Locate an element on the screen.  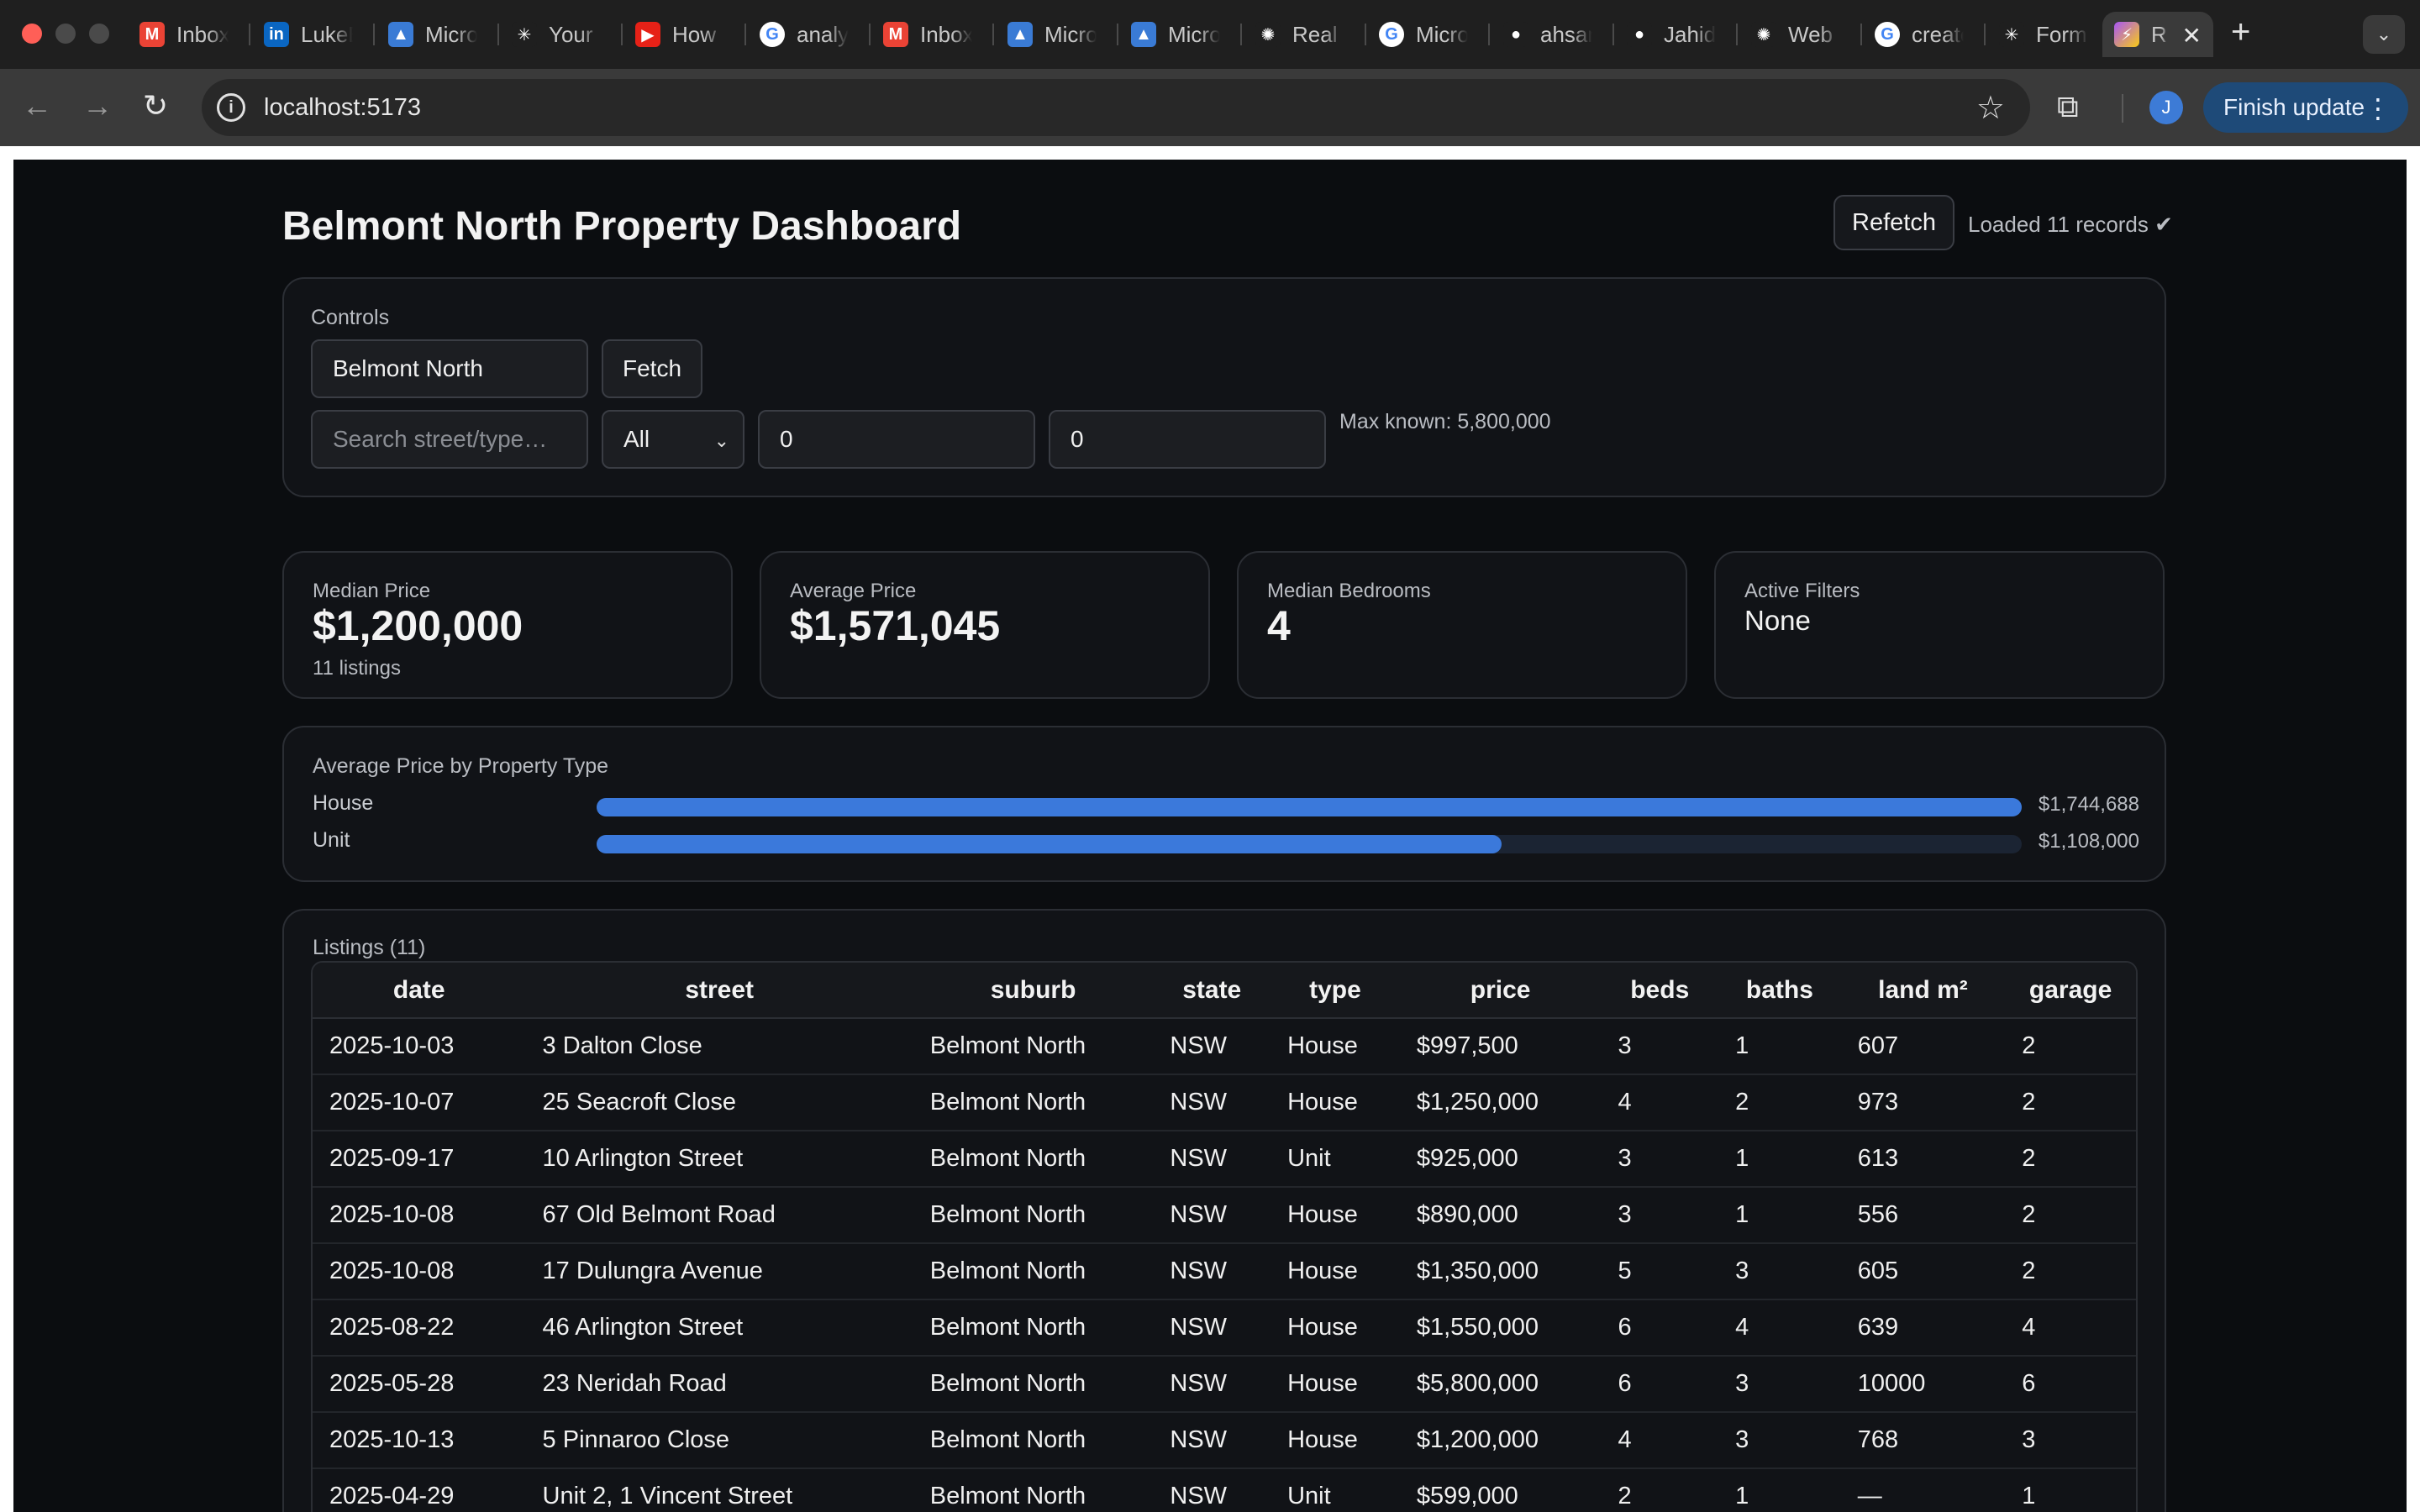
column-header: suburb is located at coordinates (1033, 991).